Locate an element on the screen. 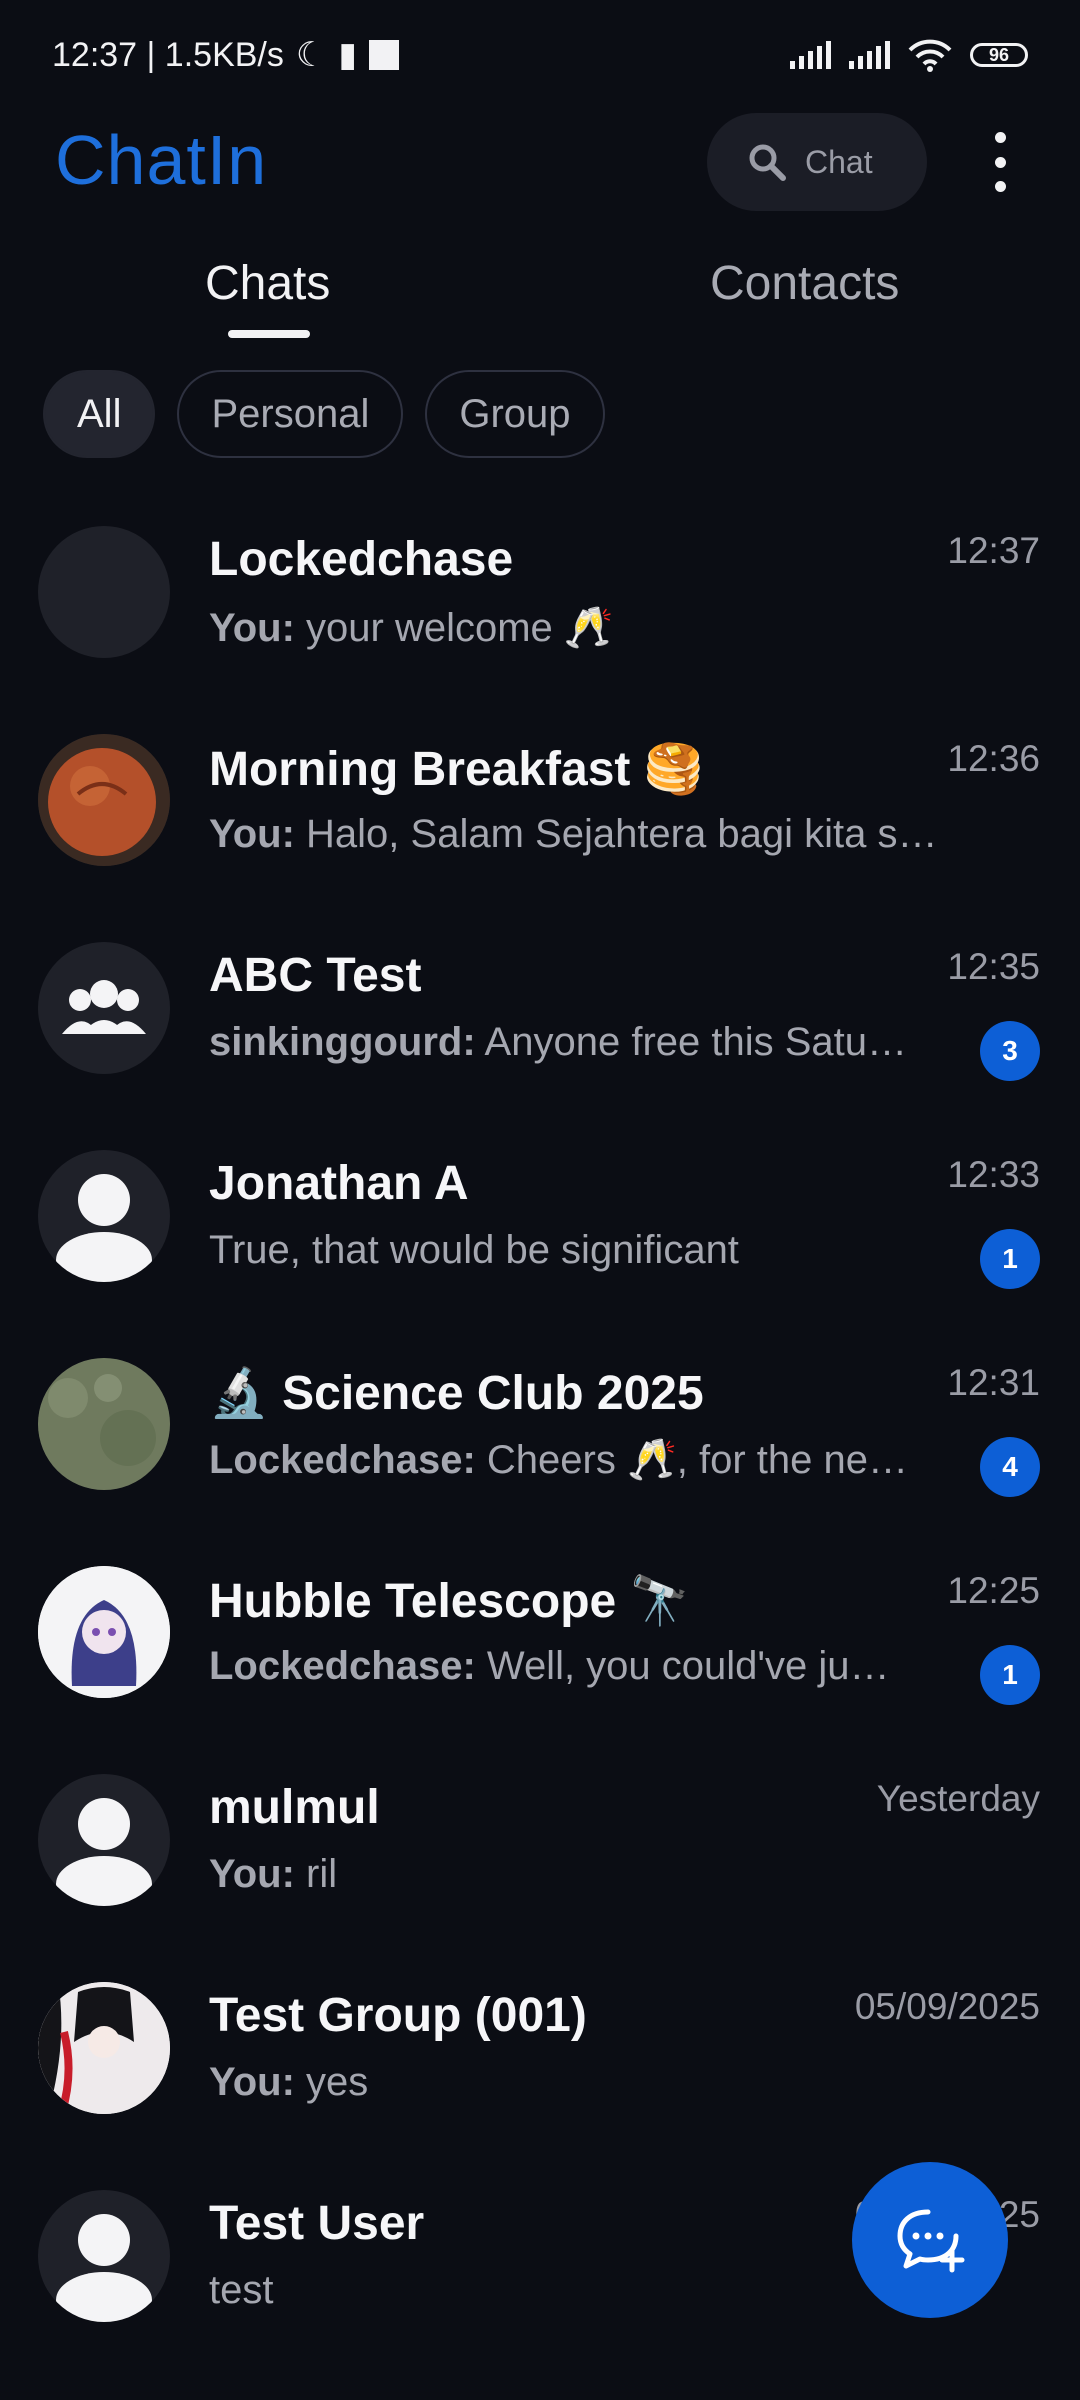 The width and height of the screenshot is (1080, 2400). group-icon is located at coordinates (104, 1007).